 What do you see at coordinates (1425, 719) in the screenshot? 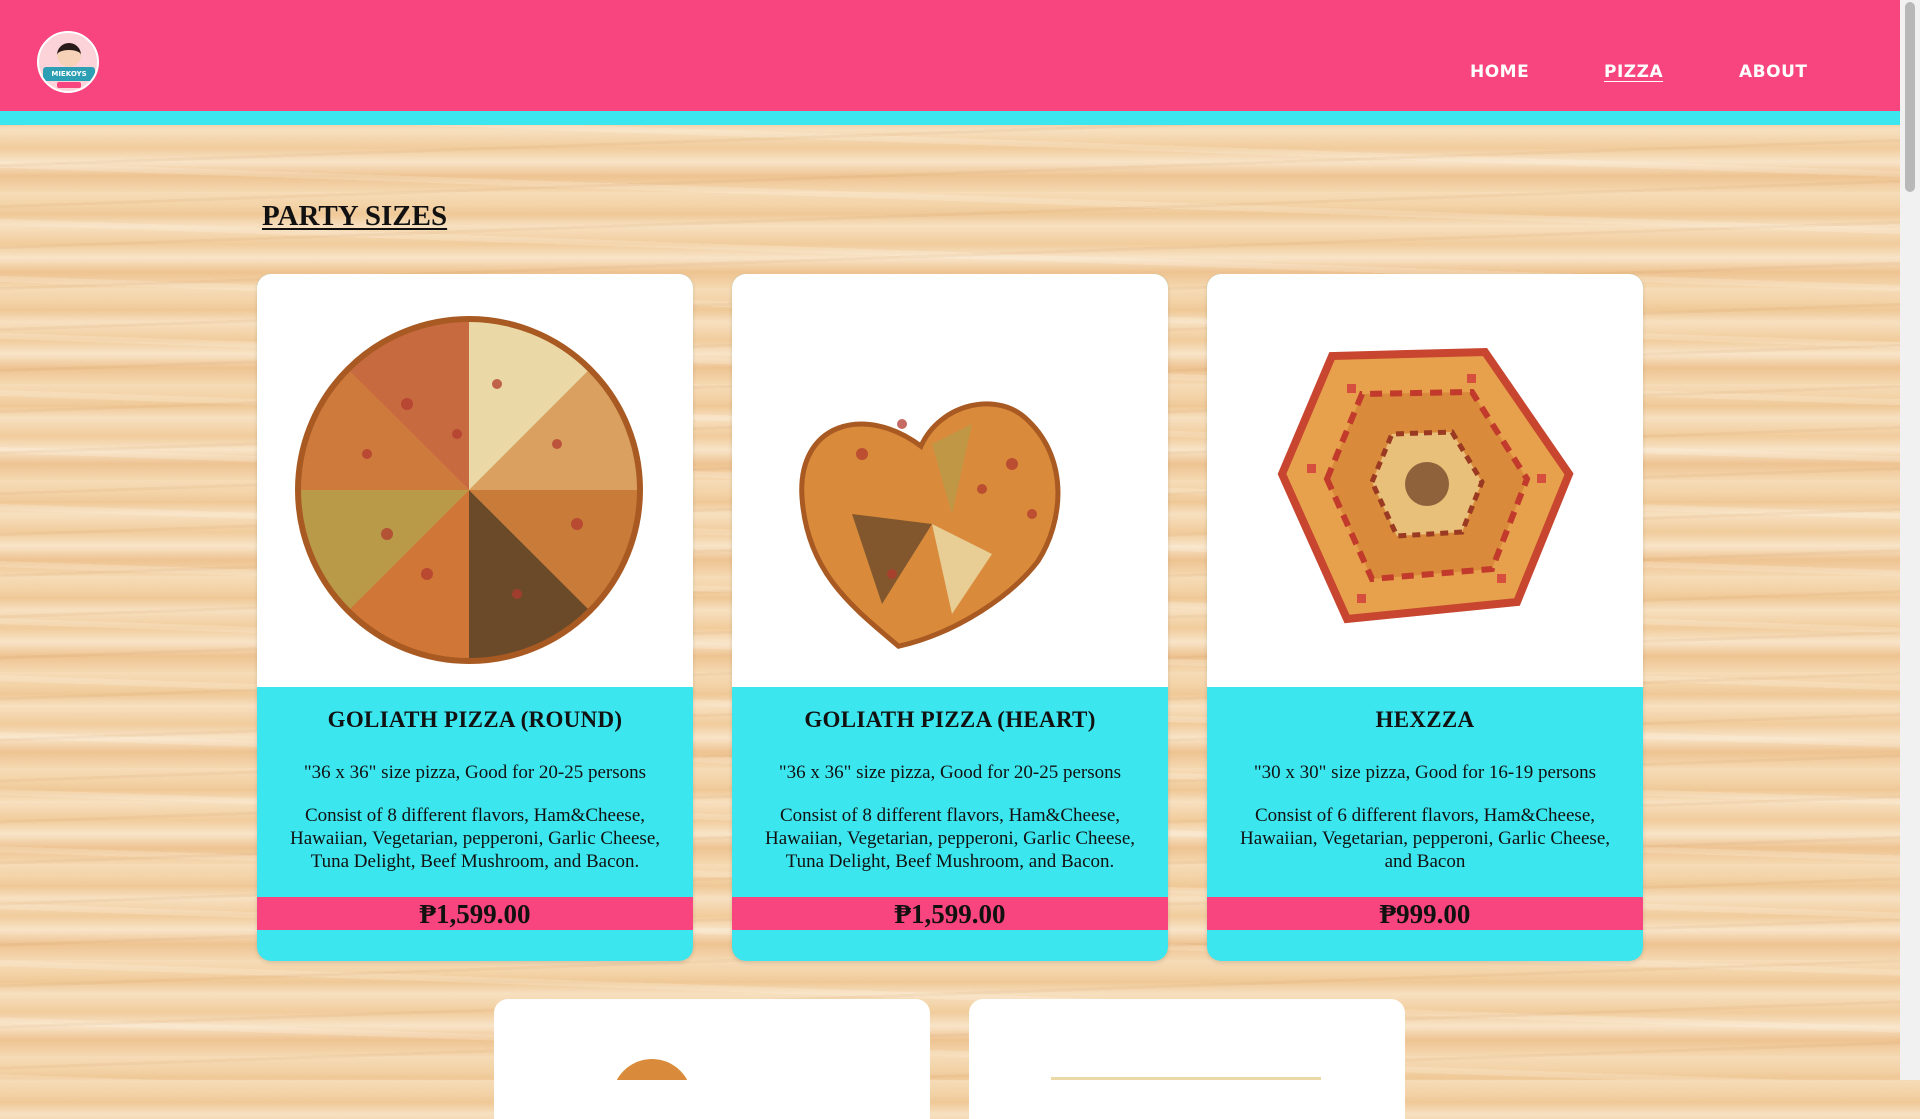
I see `product-name: HEXZZA` at bounding box center [1425, 719].